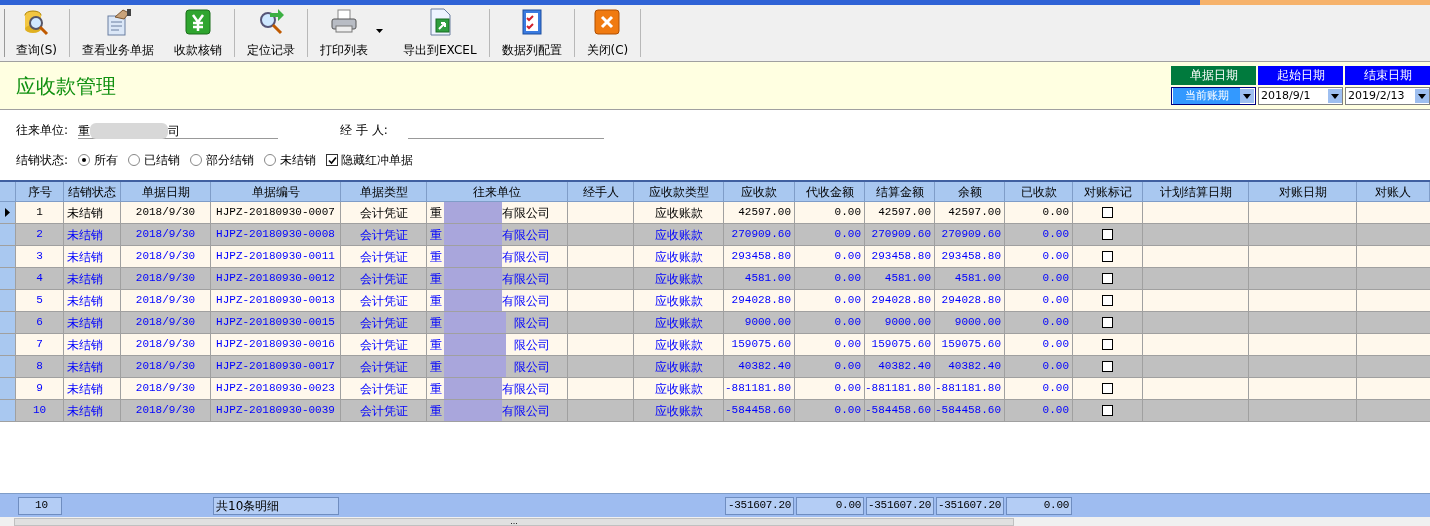  What do you see at coordinates (1300, 75) in the screenshot?
I see `date-filter-label: 起始日期` at bounding box center [1300, 75].